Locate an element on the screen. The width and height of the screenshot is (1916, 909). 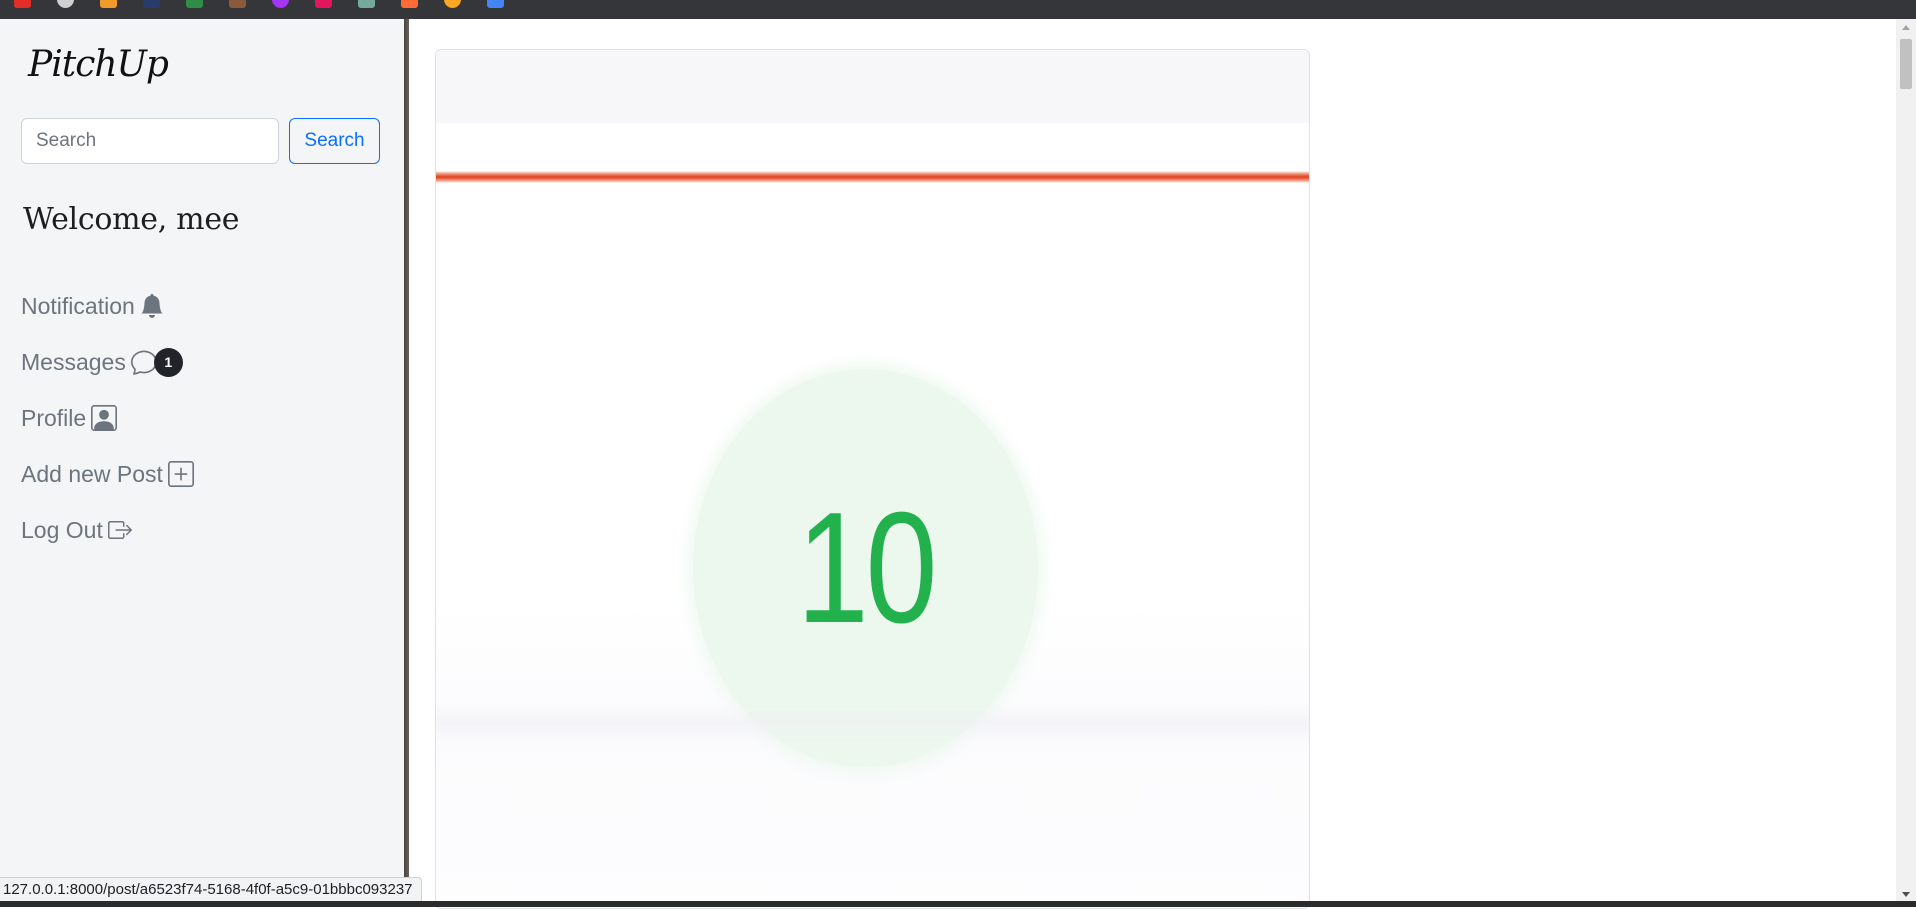
box-arrow-right-icon is located at coordinates (119, 530).